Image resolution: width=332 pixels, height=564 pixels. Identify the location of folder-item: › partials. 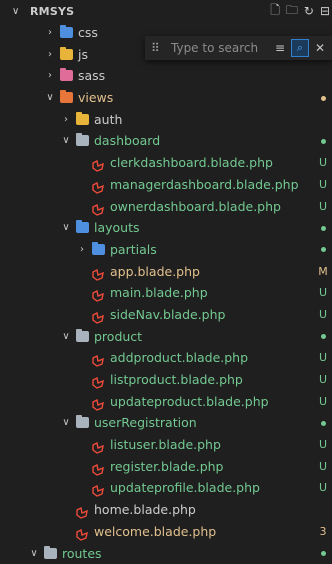
(166, 250).